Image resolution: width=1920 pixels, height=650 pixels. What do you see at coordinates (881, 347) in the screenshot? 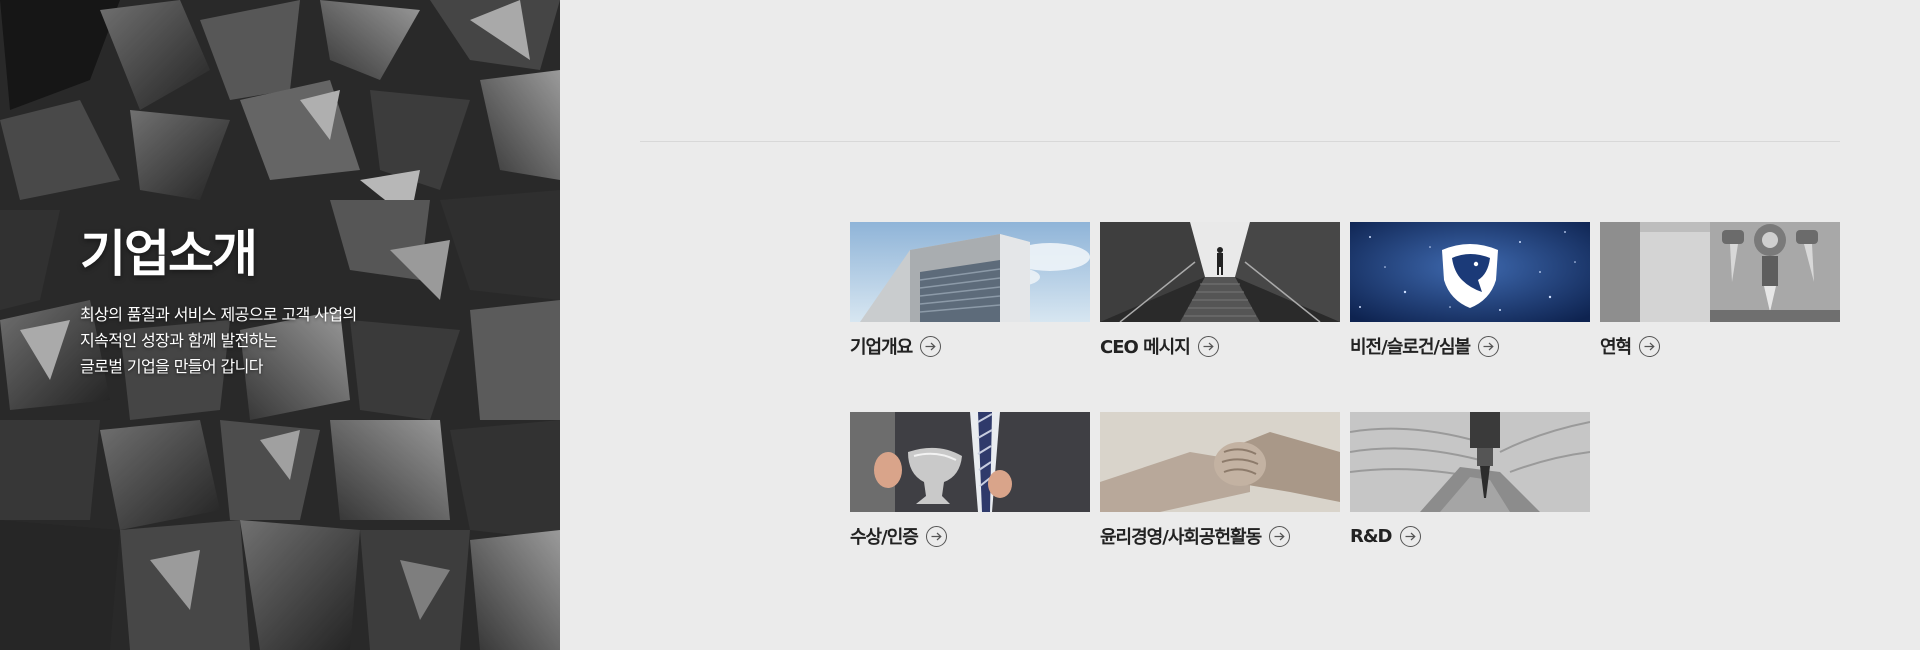
I see `menu-card-label: 기업개요` at bounding box center [881, 347].